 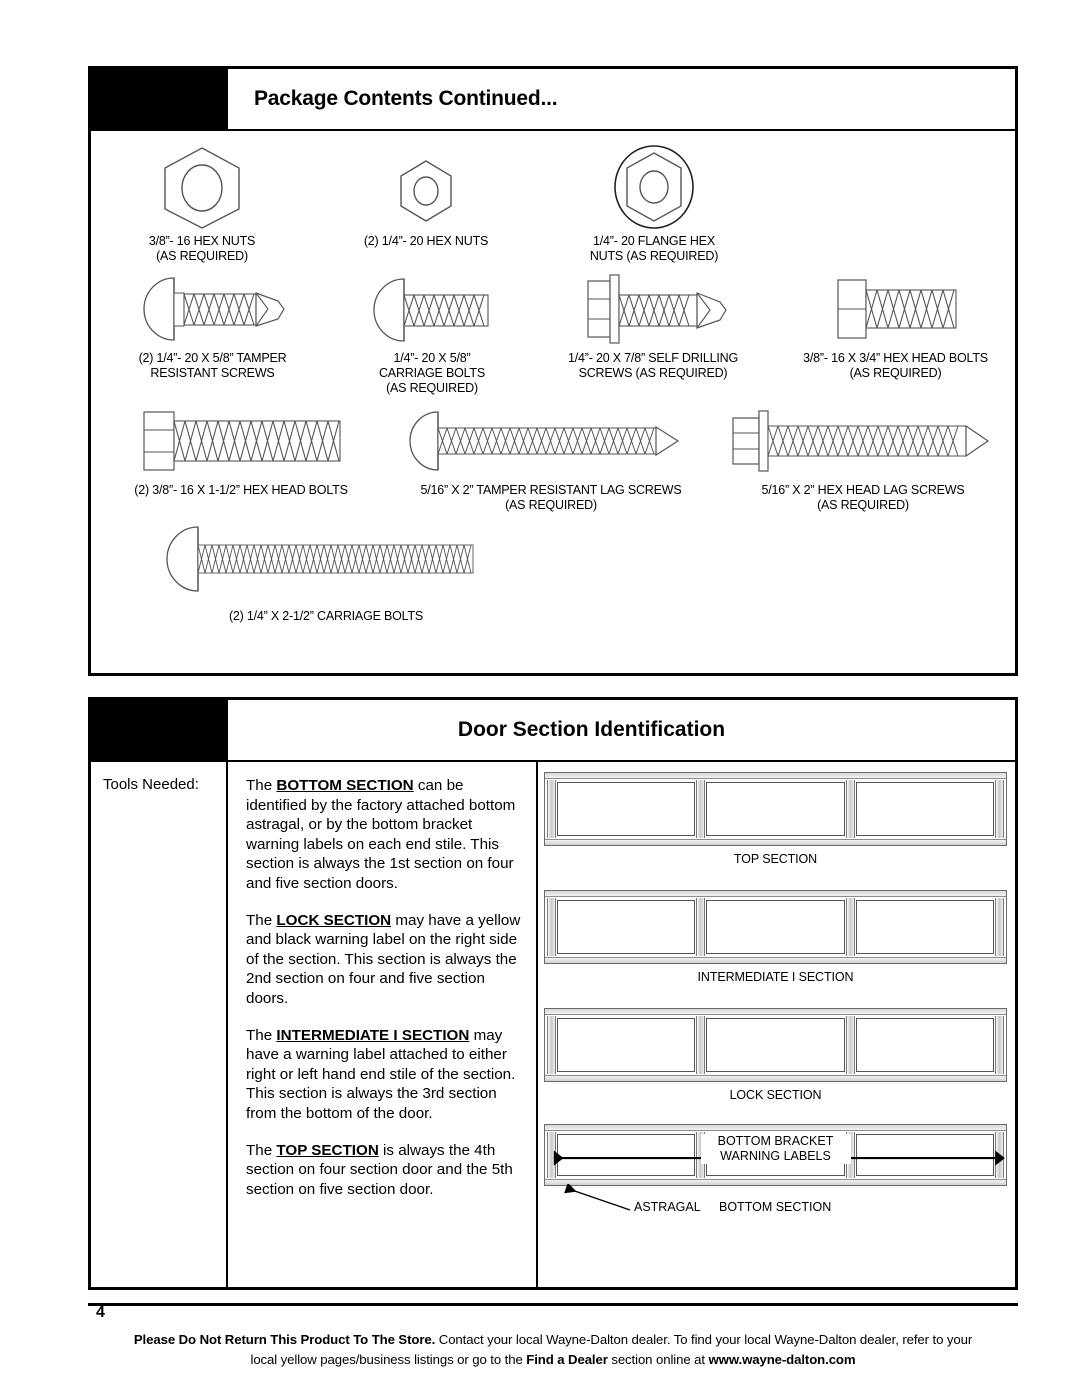 I want to click on tools-needed-column: Tools Needed:, so click(x=159, y=1024).